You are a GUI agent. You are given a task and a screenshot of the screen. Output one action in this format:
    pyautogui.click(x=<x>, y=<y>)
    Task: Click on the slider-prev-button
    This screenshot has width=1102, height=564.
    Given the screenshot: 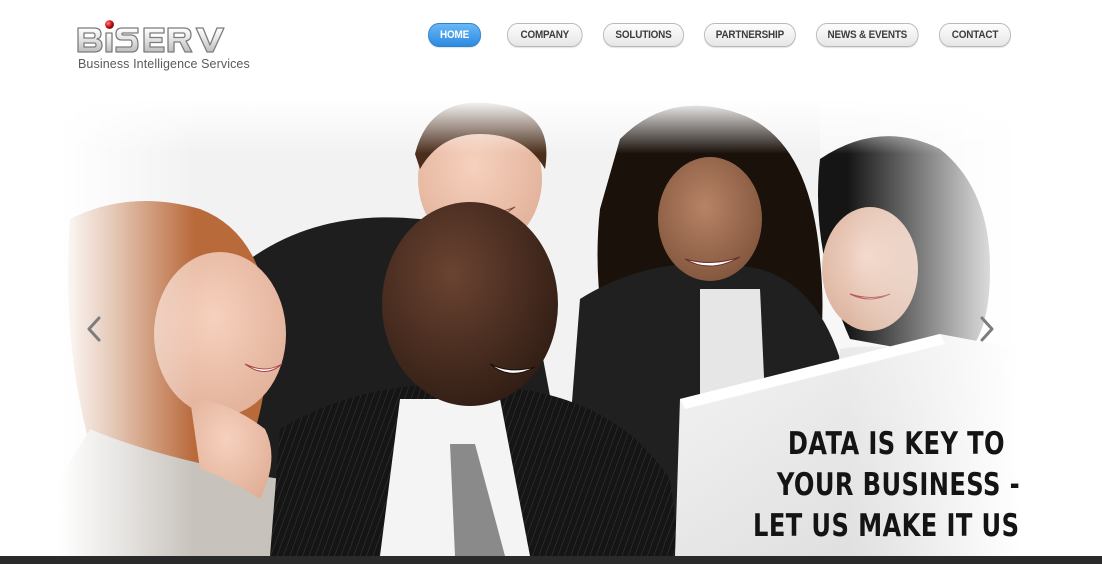 What is the action you would take?
    pyautogui.click(x=94, y=329)
    